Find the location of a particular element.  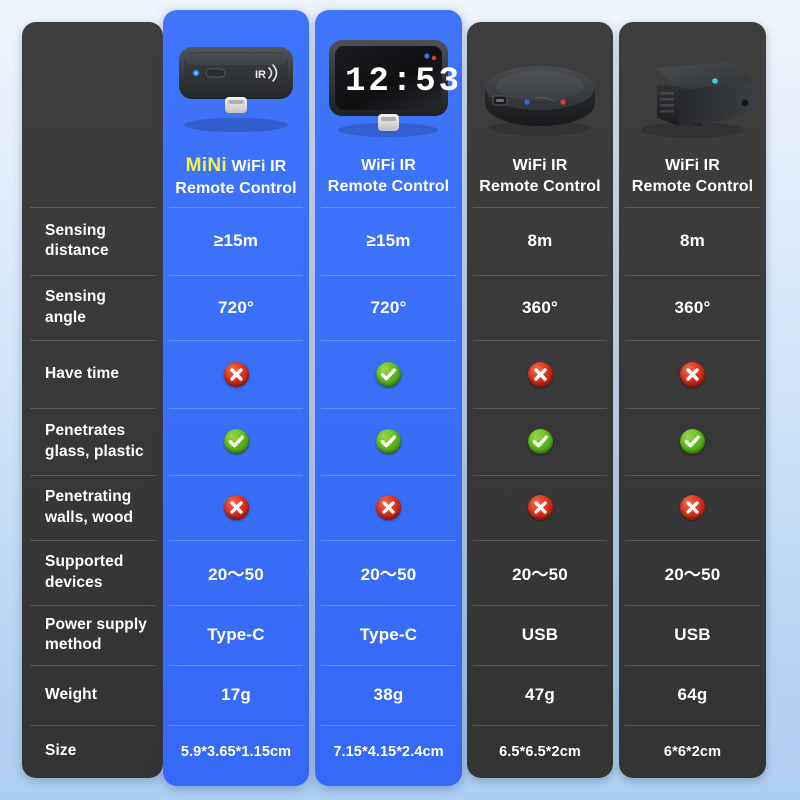

feature-label-text: Weight is located at coordinates (71, 694).